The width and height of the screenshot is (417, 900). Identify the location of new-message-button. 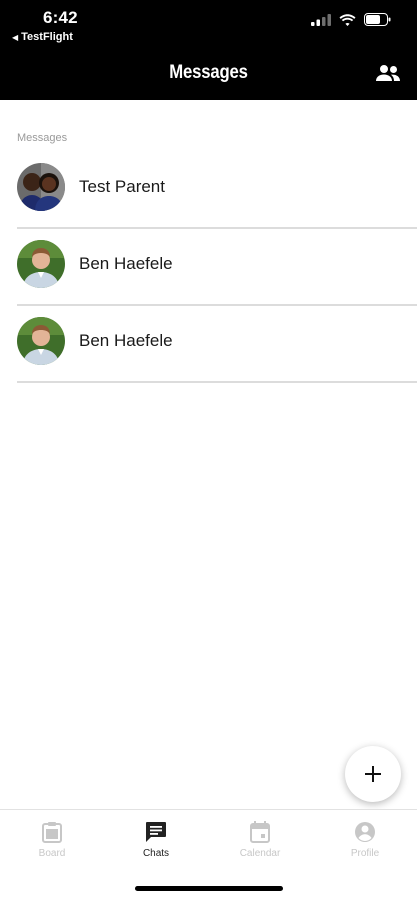
(373, 774).